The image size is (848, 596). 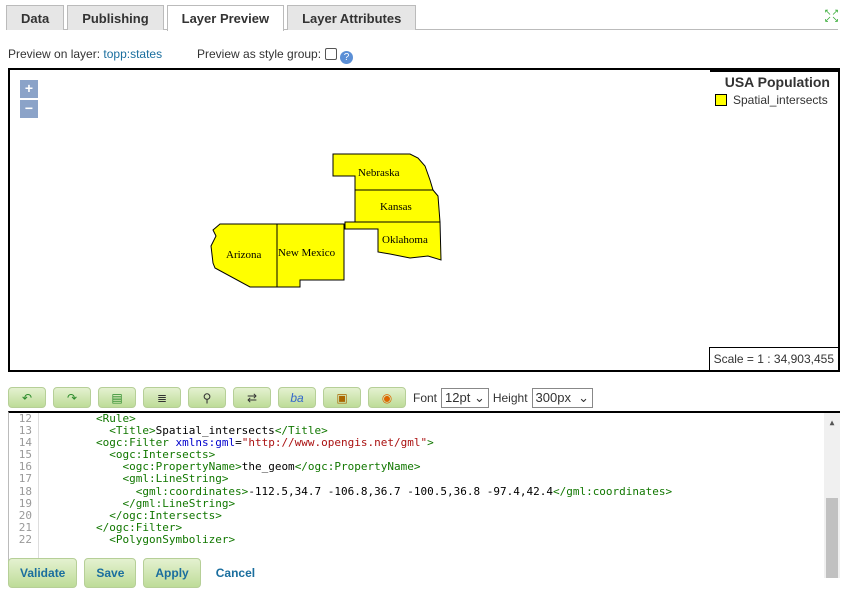 I want to click on style-group-checkbox, so click(x=331, y=54).